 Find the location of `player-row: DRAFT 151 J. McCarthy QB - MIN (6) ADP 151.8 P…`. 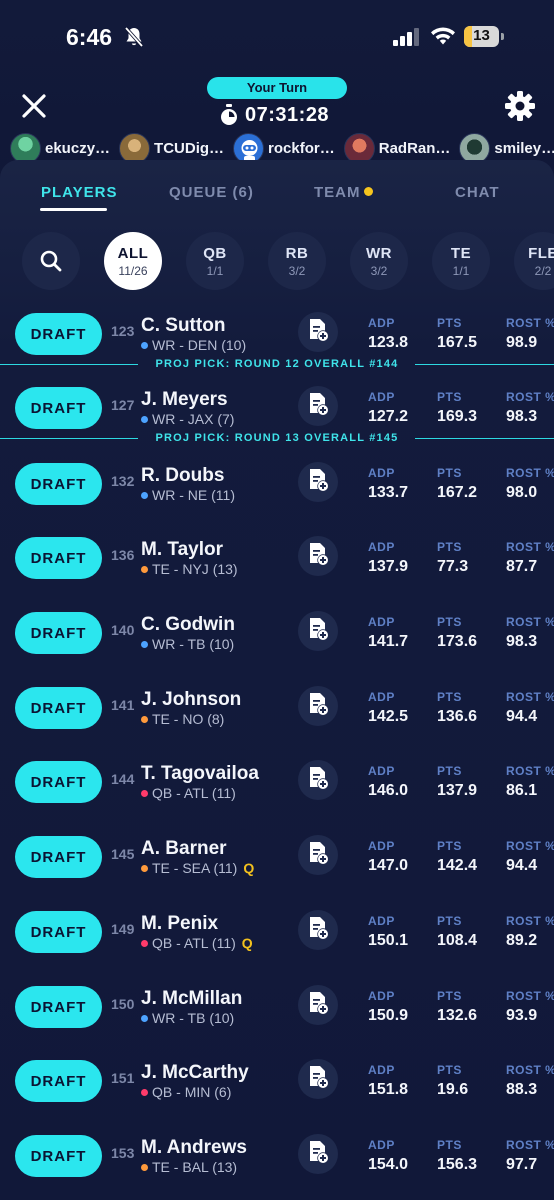

player-row: DRAFT 151 J. McCarthy QB - MIN (6) ADP 151.8 P… is located at coordinates (277, 1092).